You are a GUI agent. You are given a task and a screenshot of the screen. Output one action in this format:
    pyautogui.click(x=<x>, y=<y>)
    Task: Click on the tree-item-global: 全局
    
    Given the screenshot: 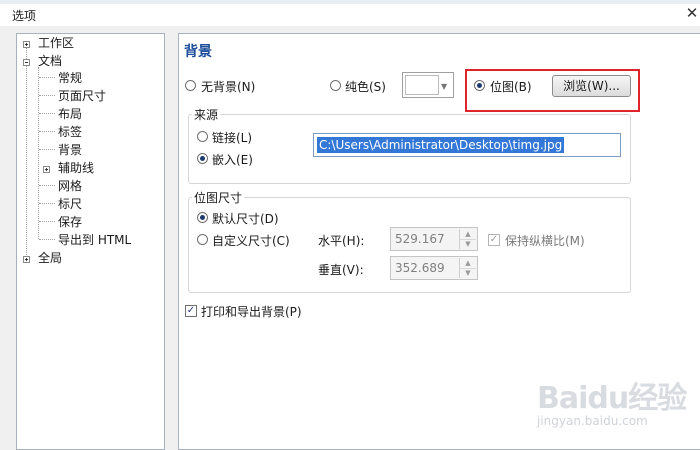 What is the action you would take?
    pyautogui.click(x=50, y=258)
    